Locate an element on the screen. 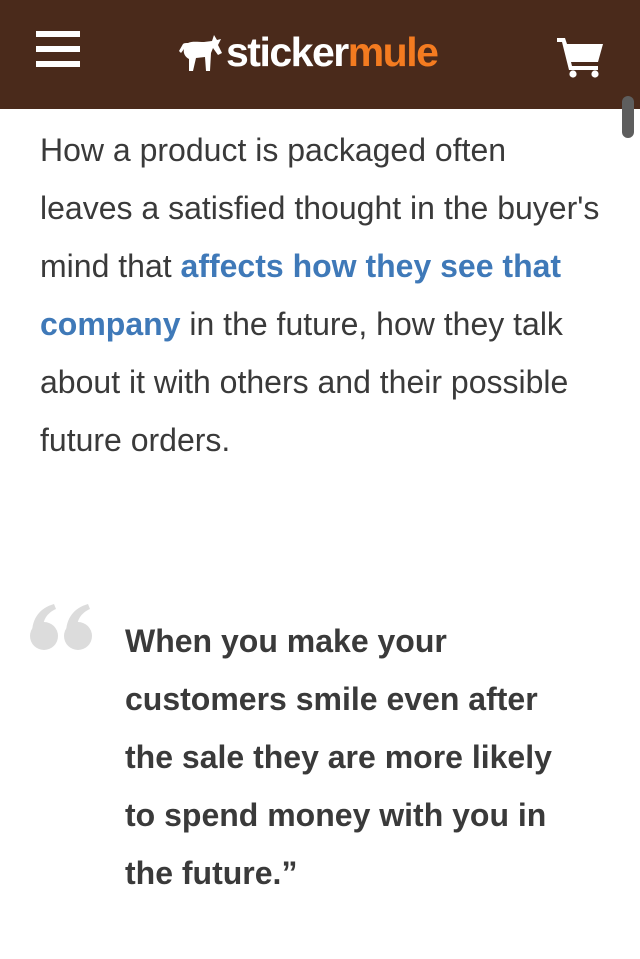  site-header: stickermule is located at coordinates (320, 54).